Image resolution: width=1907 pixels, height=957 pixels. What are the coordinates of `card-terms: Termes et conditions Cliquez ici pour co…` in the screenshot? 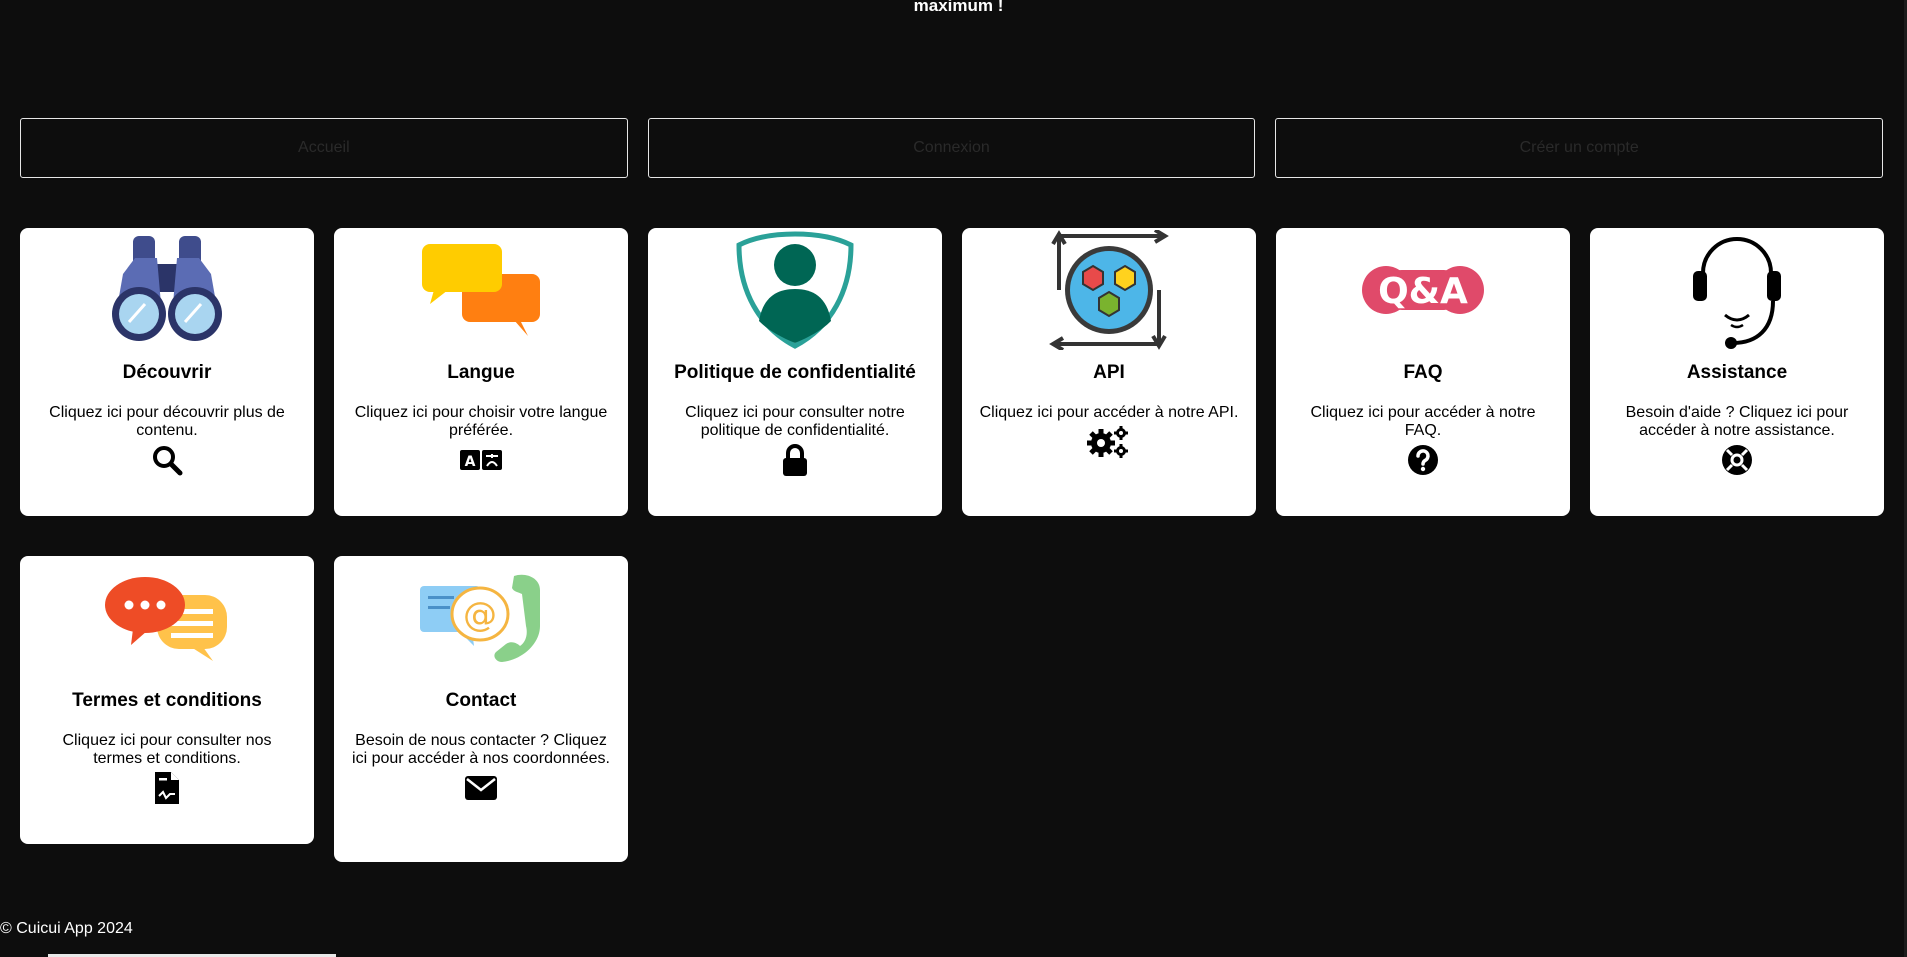 It's located at (167, 700).